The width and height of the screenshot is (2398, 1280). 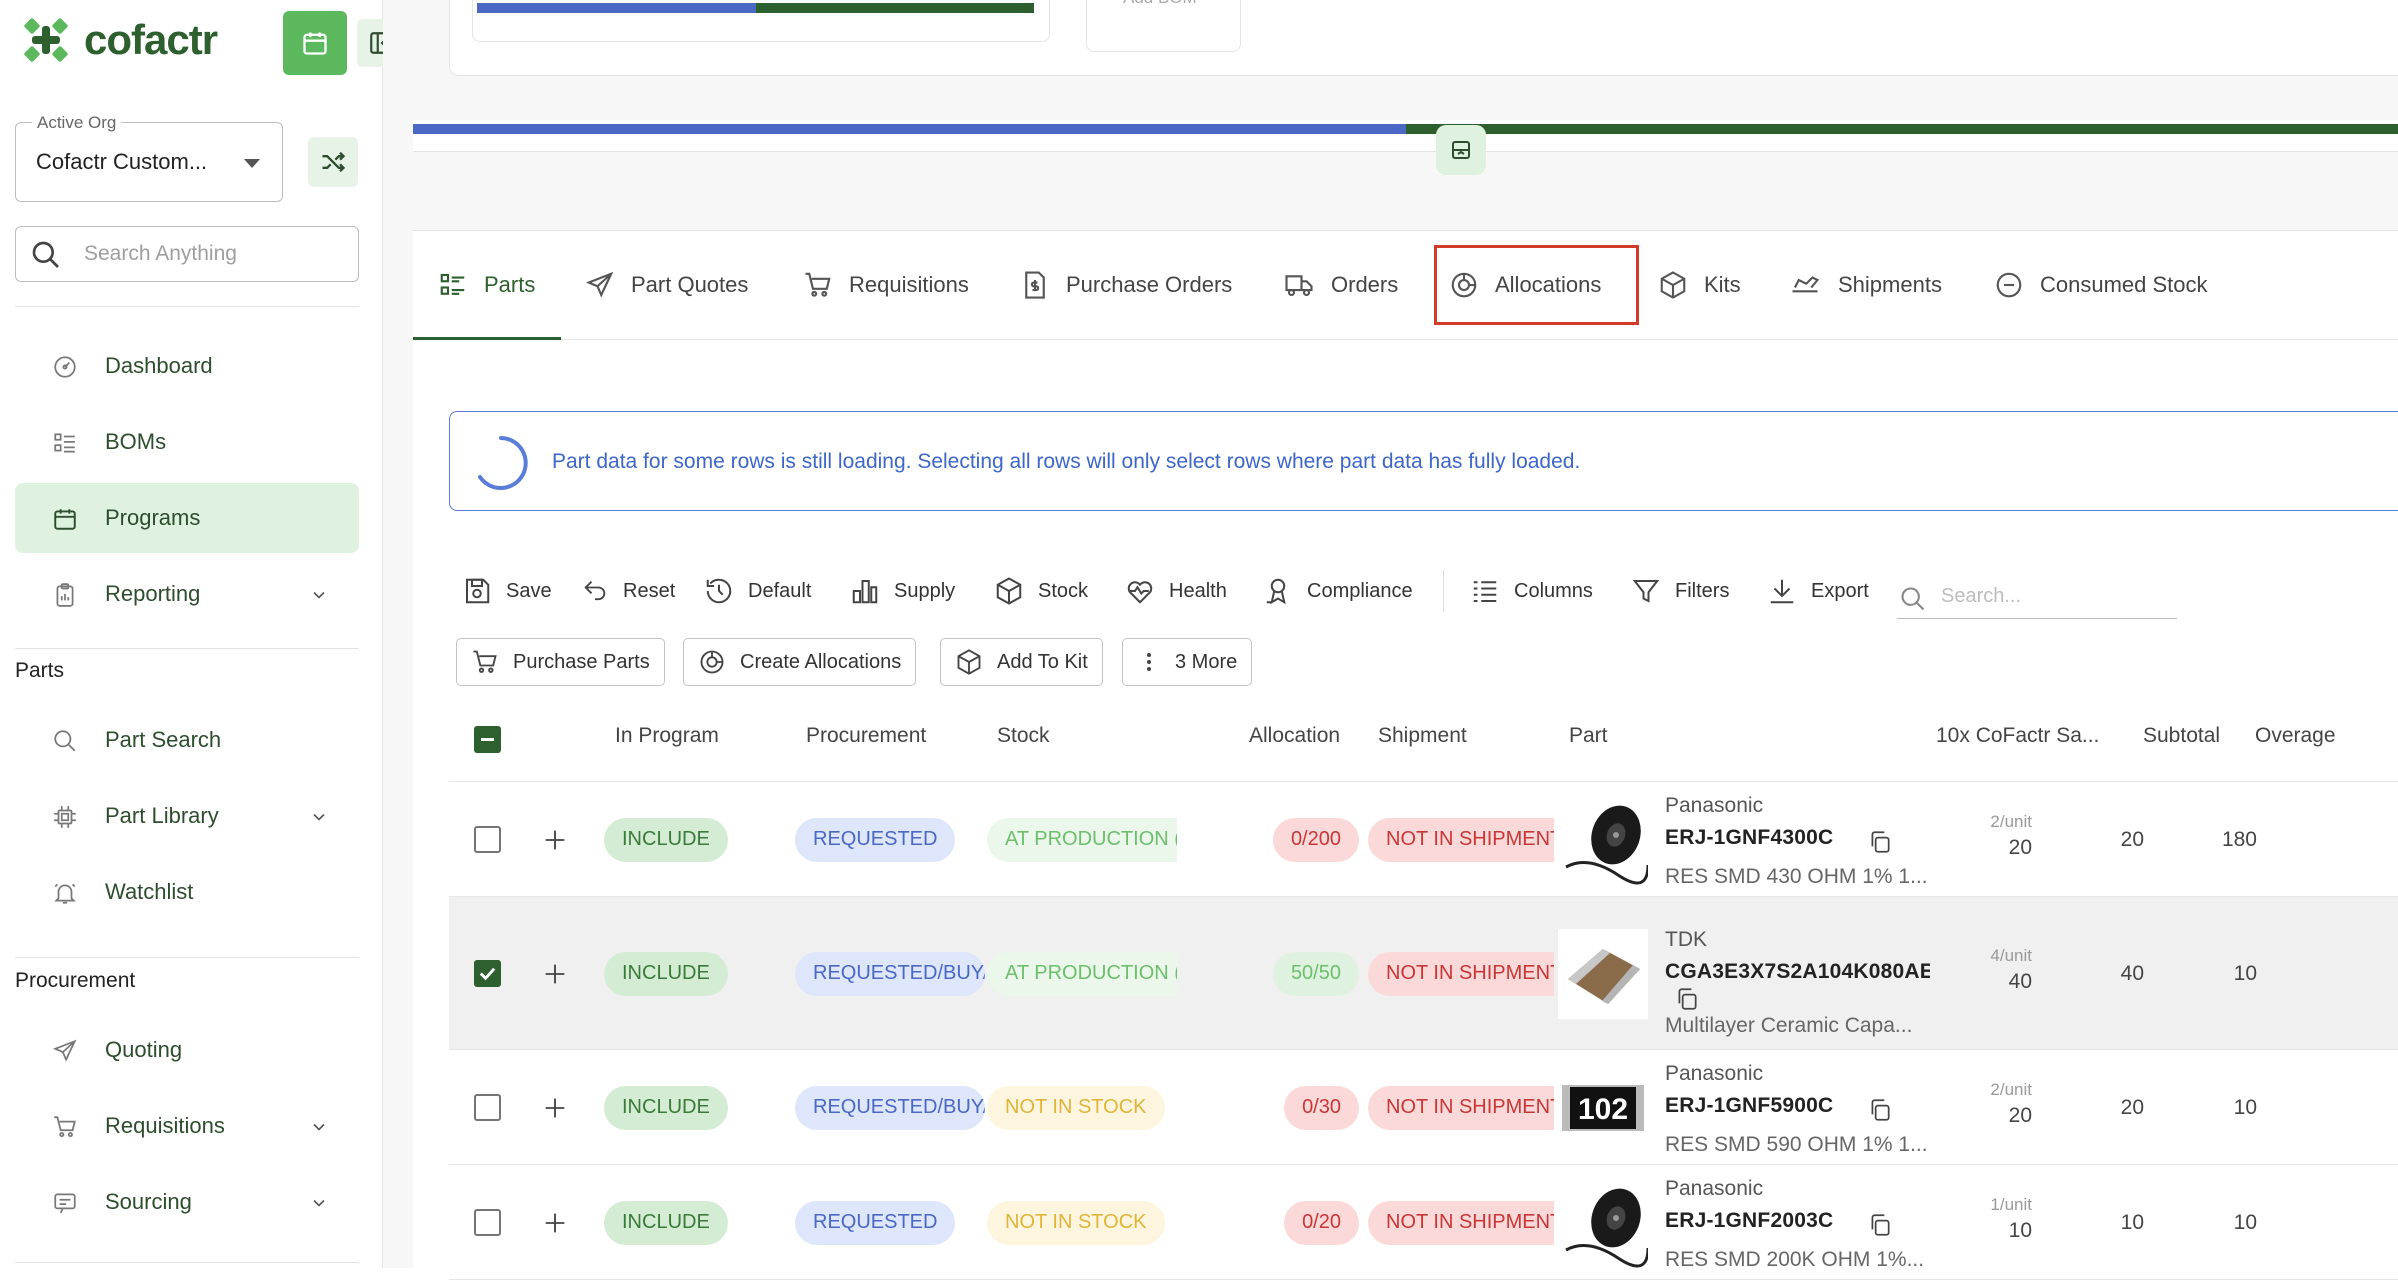 I want to click on tab-purchase-orders: Purchase Orders, so click(x=1126, y=285).